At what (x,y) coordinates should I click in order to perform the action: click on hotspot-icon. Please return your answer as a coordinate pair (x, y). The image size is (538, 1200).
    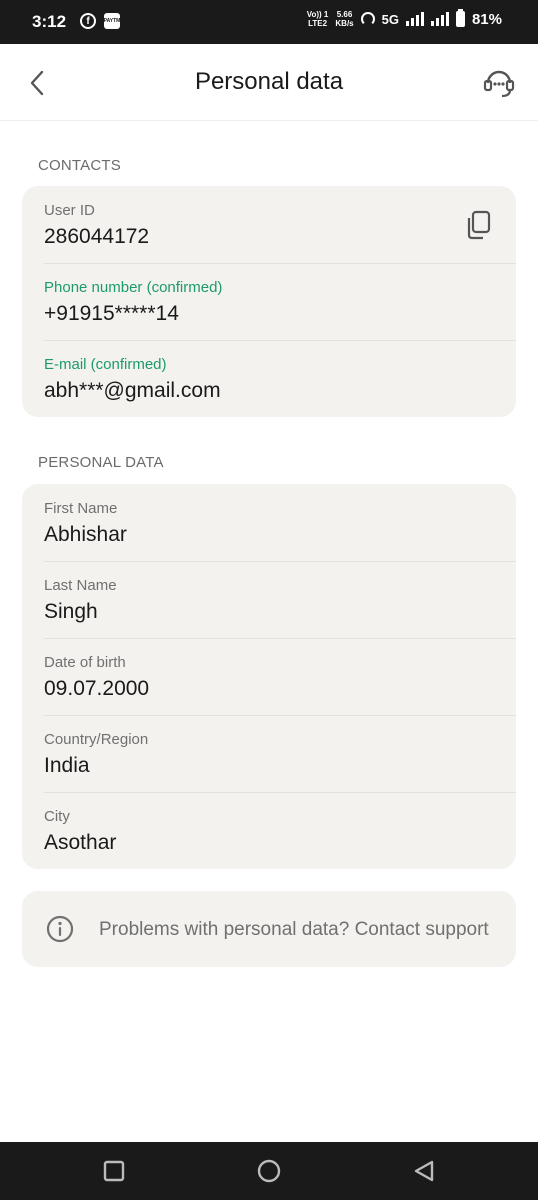
    Looking at the image, I should click on (367, 19).